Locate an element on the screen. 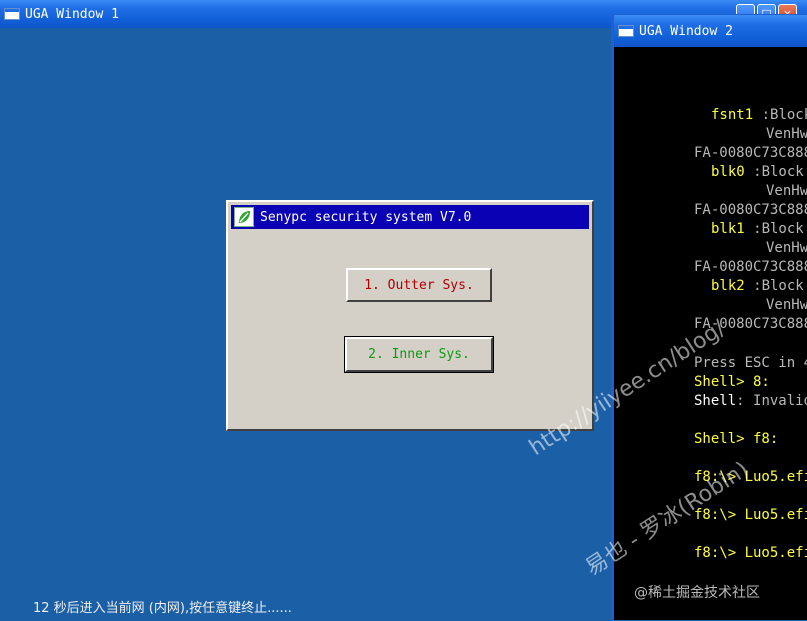 This screenshot has height=621, width=807. leaf-icon is located at coordinates (244, 217).